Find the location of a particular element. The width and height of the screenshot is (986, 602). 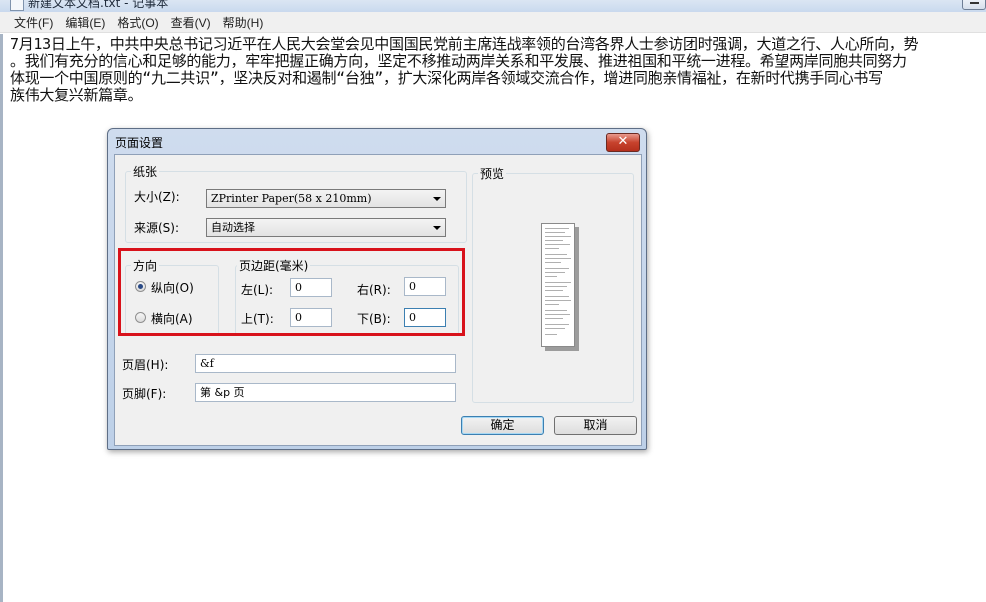

minimize-icon is located at coordinates (974, 3).